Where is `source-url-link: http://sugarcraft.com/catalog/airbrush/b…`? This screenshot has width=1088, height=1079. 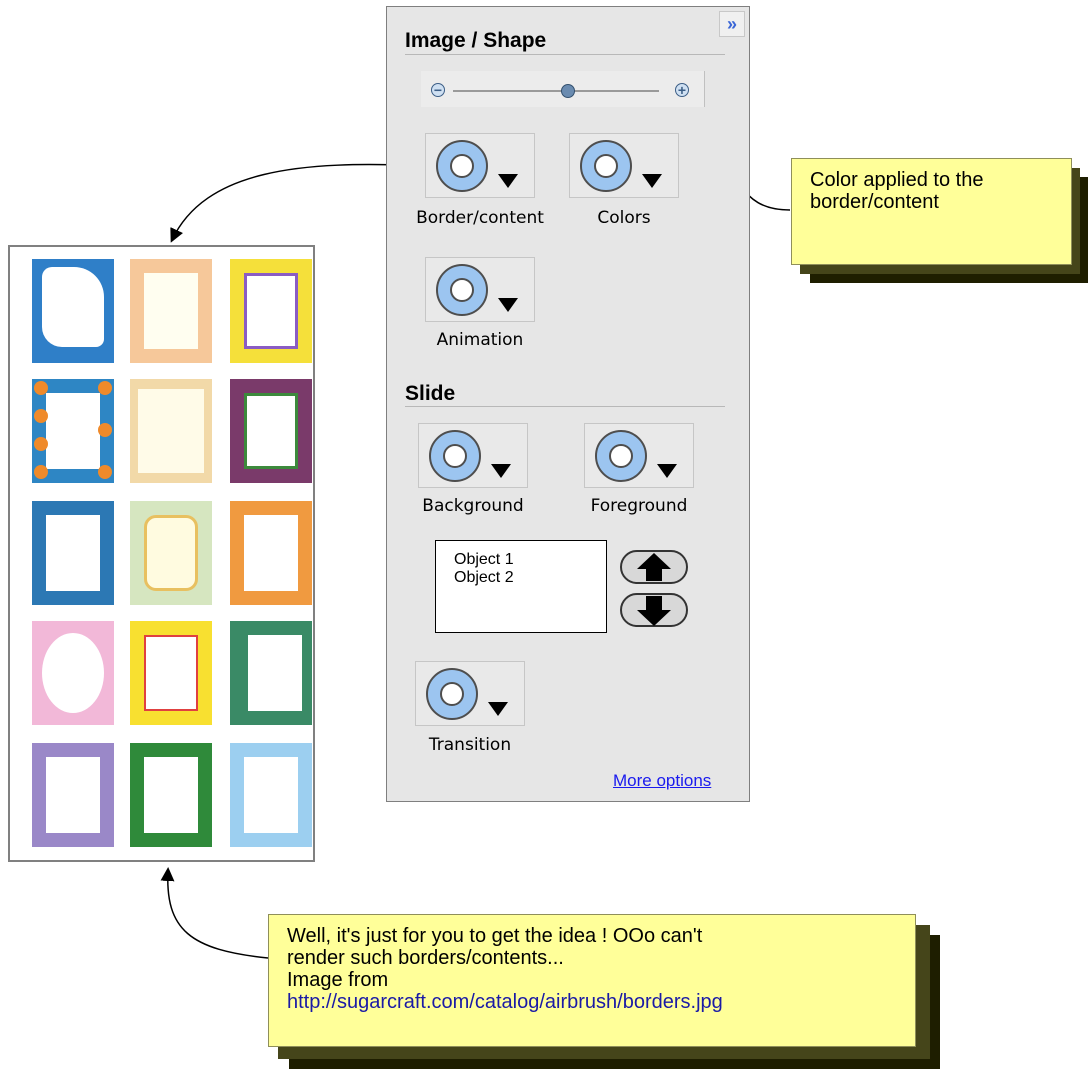 source-url-link: http://sugarcraft.com/catalog/airbrush/b… is located at coordinates (592, 1002).